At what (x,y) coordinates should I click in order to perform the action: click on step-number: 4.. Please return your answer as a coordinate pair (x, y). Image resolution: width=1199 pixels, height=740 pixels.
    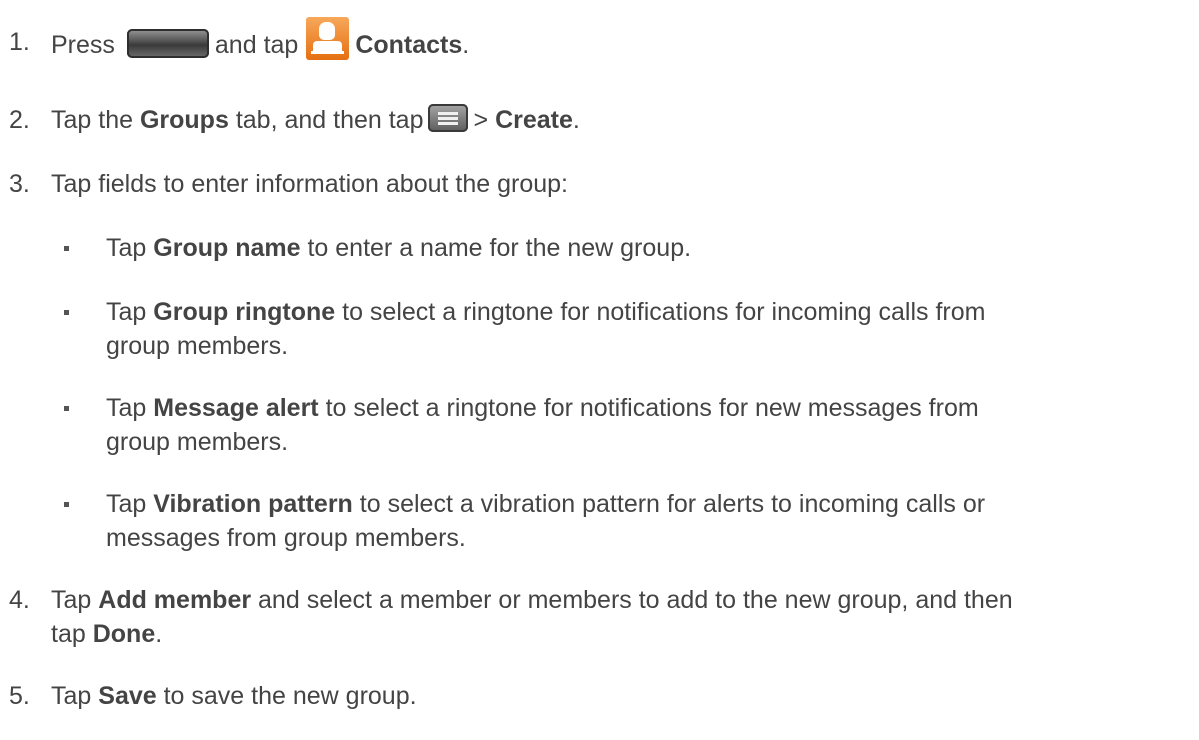
    Looking at the image, I should click on (19, 600).